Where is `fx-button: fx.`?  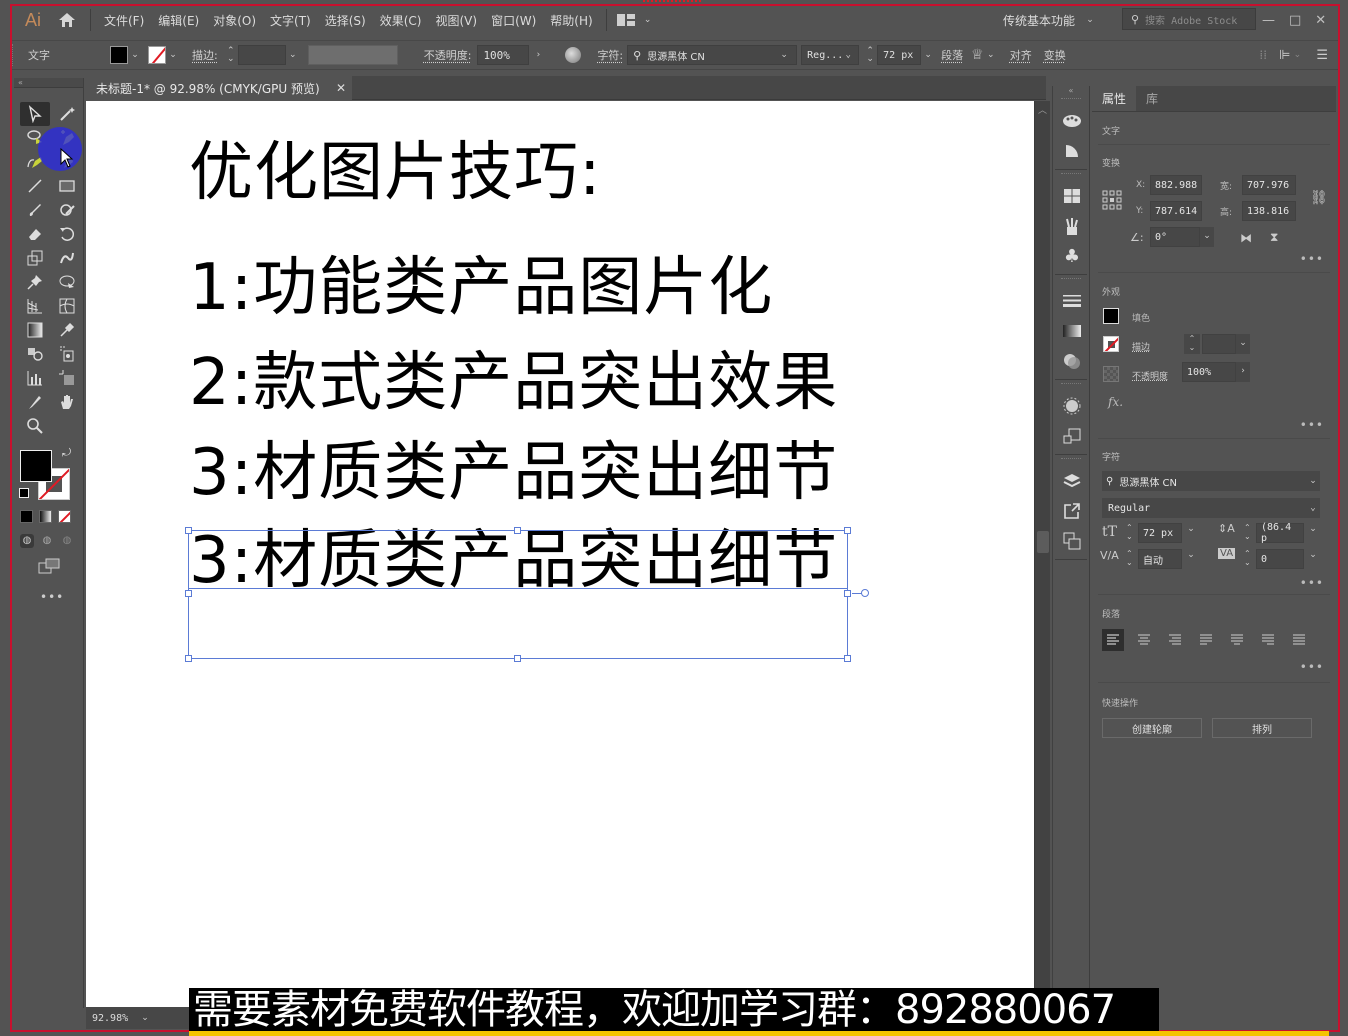
fx-button: fx. is located at coordinates (1115, 402).